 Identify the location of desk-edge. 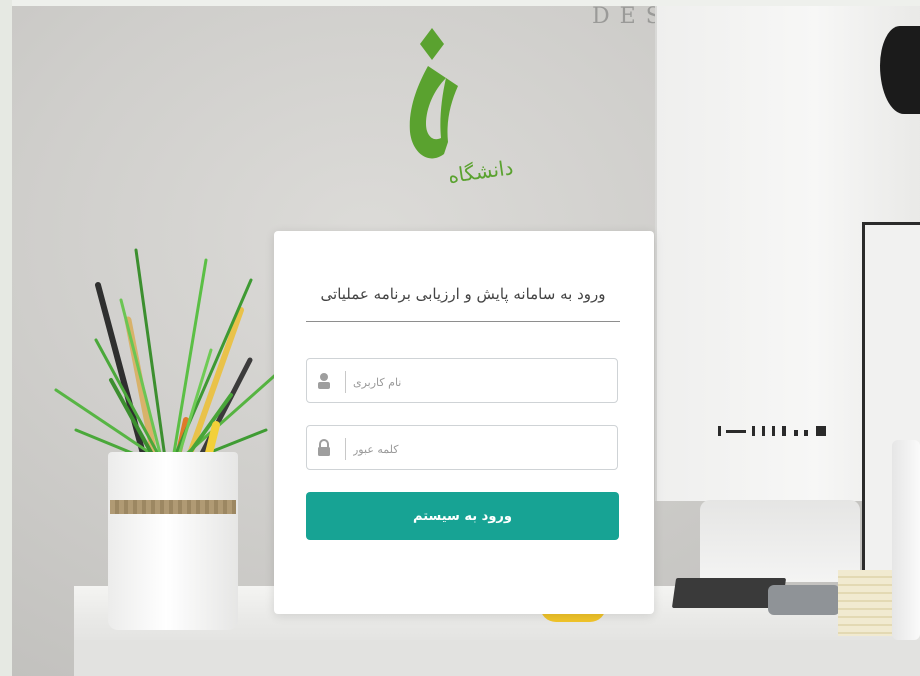
(497, 658).